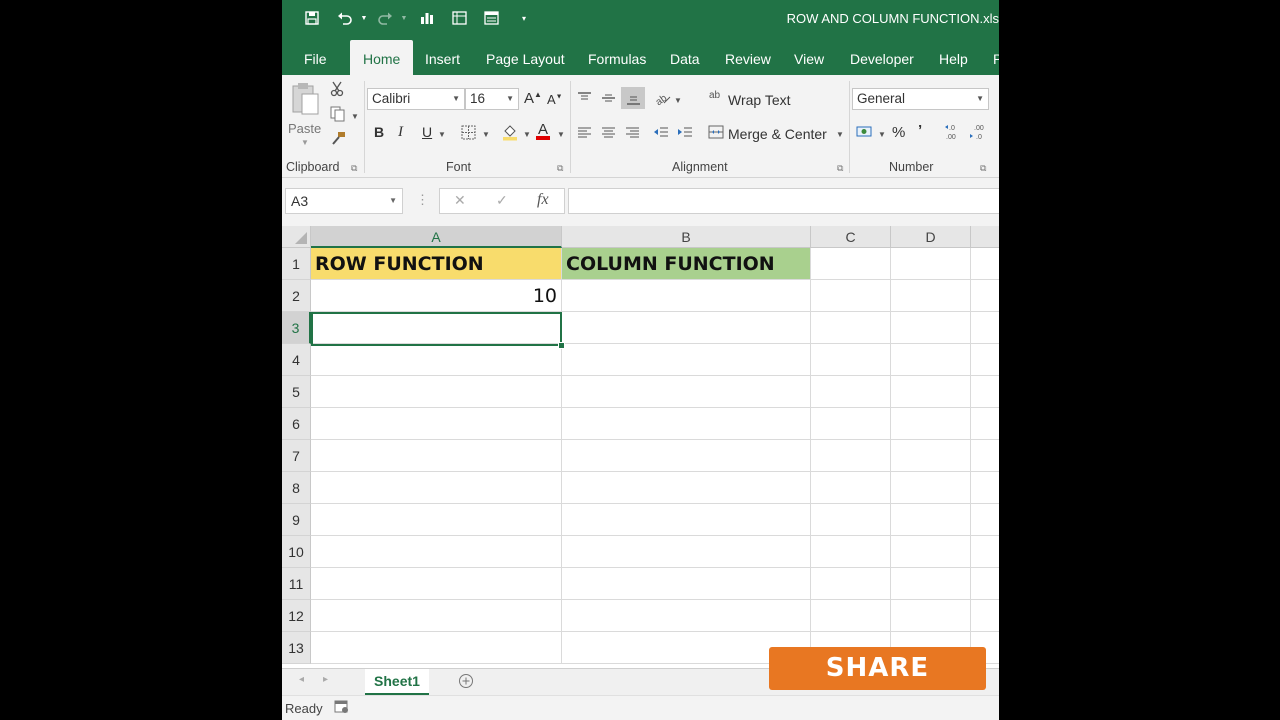 The width and height of the screenshot is (1280, 720). I want to click on row-header: 3, so click(296, 328).